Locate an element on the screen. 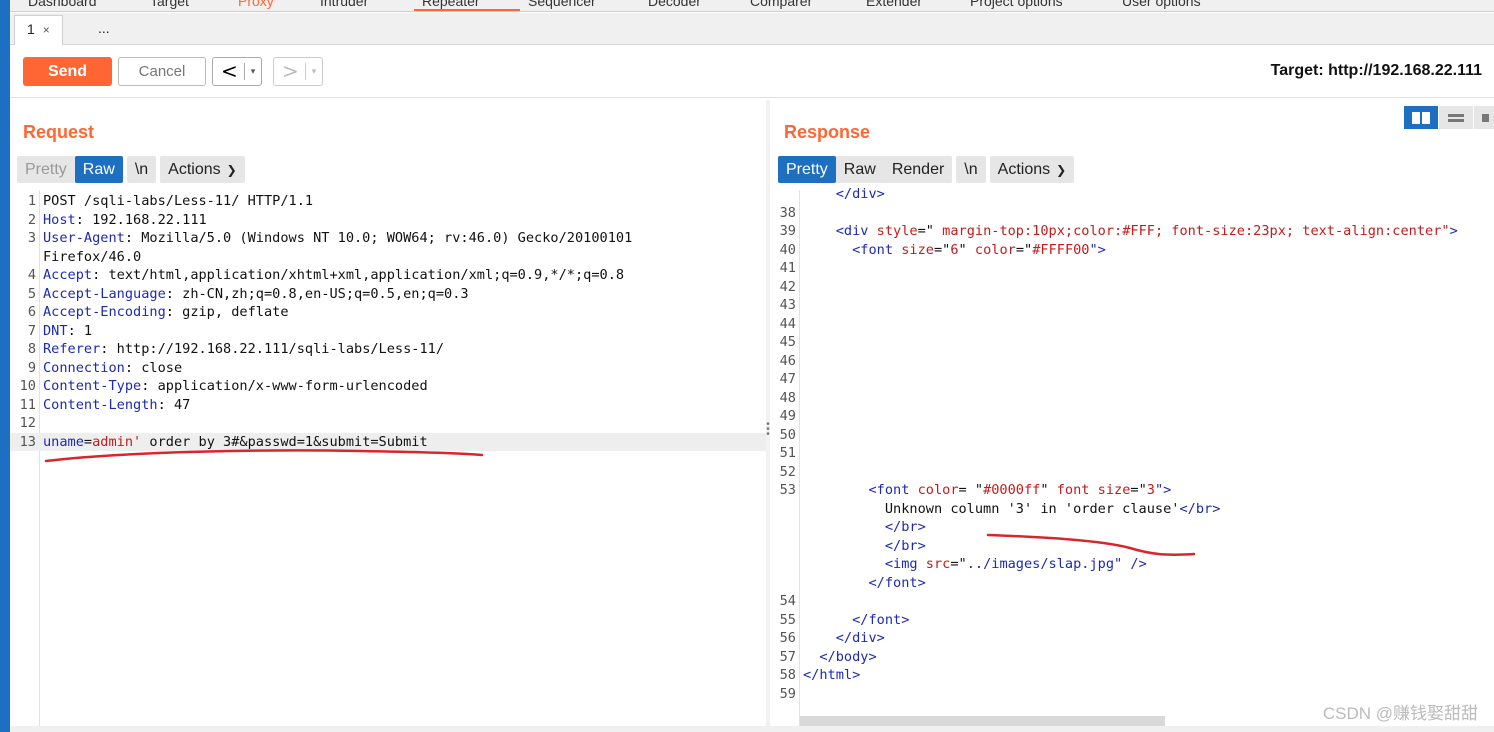 This screenshot has width=1494, height=732. layout-tabs-button is located at coordinates (1484, 117).